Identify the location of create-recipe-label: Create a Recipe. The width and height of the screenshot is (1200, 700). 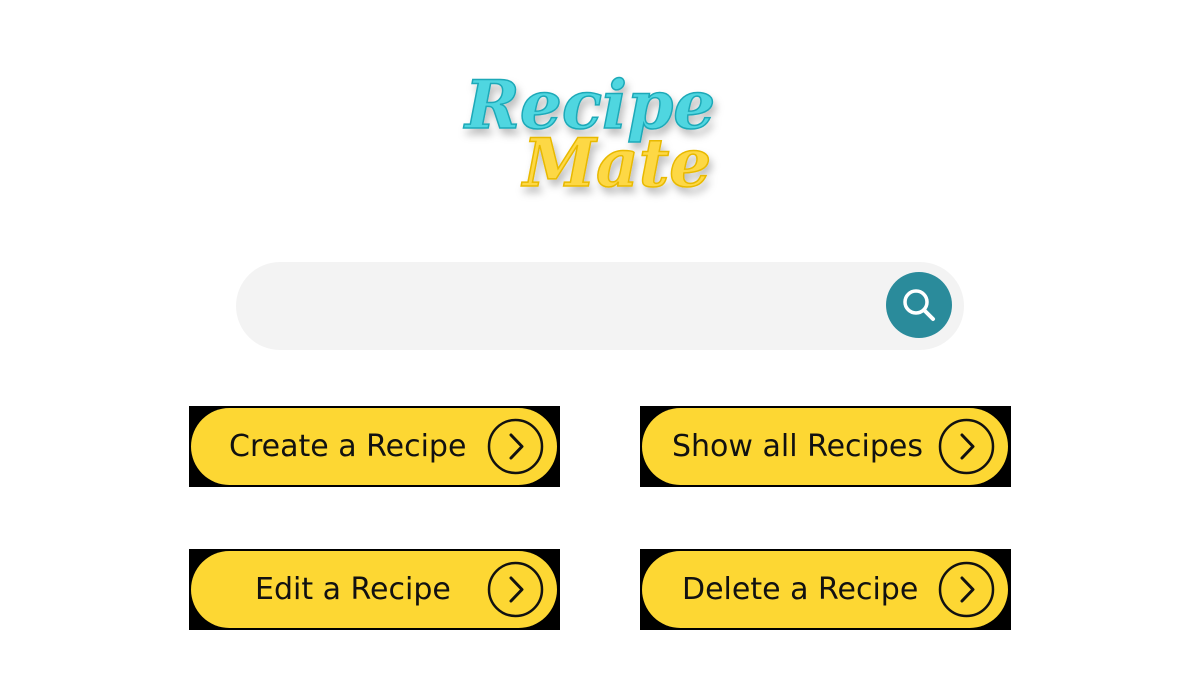
(348, 446).